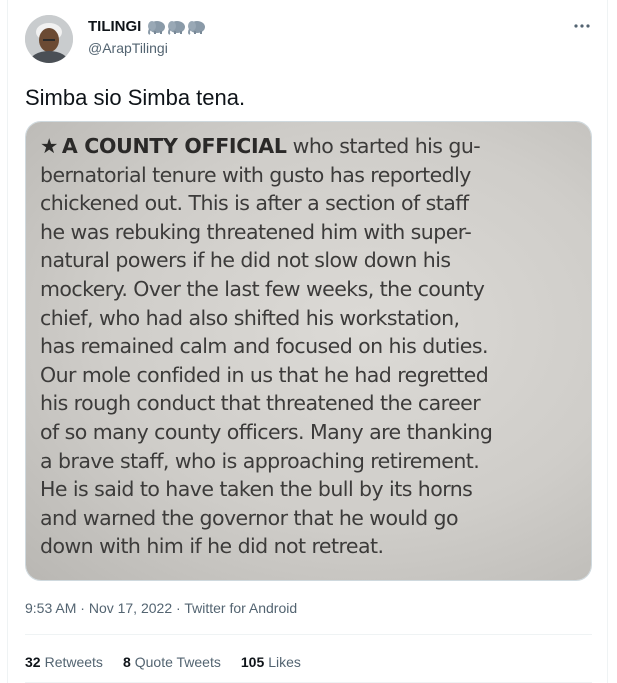 Image resolution: width=617 pixels, height=683 pixels. I want to click on retweets-stat: 32 Retweets, so click(64, 662).